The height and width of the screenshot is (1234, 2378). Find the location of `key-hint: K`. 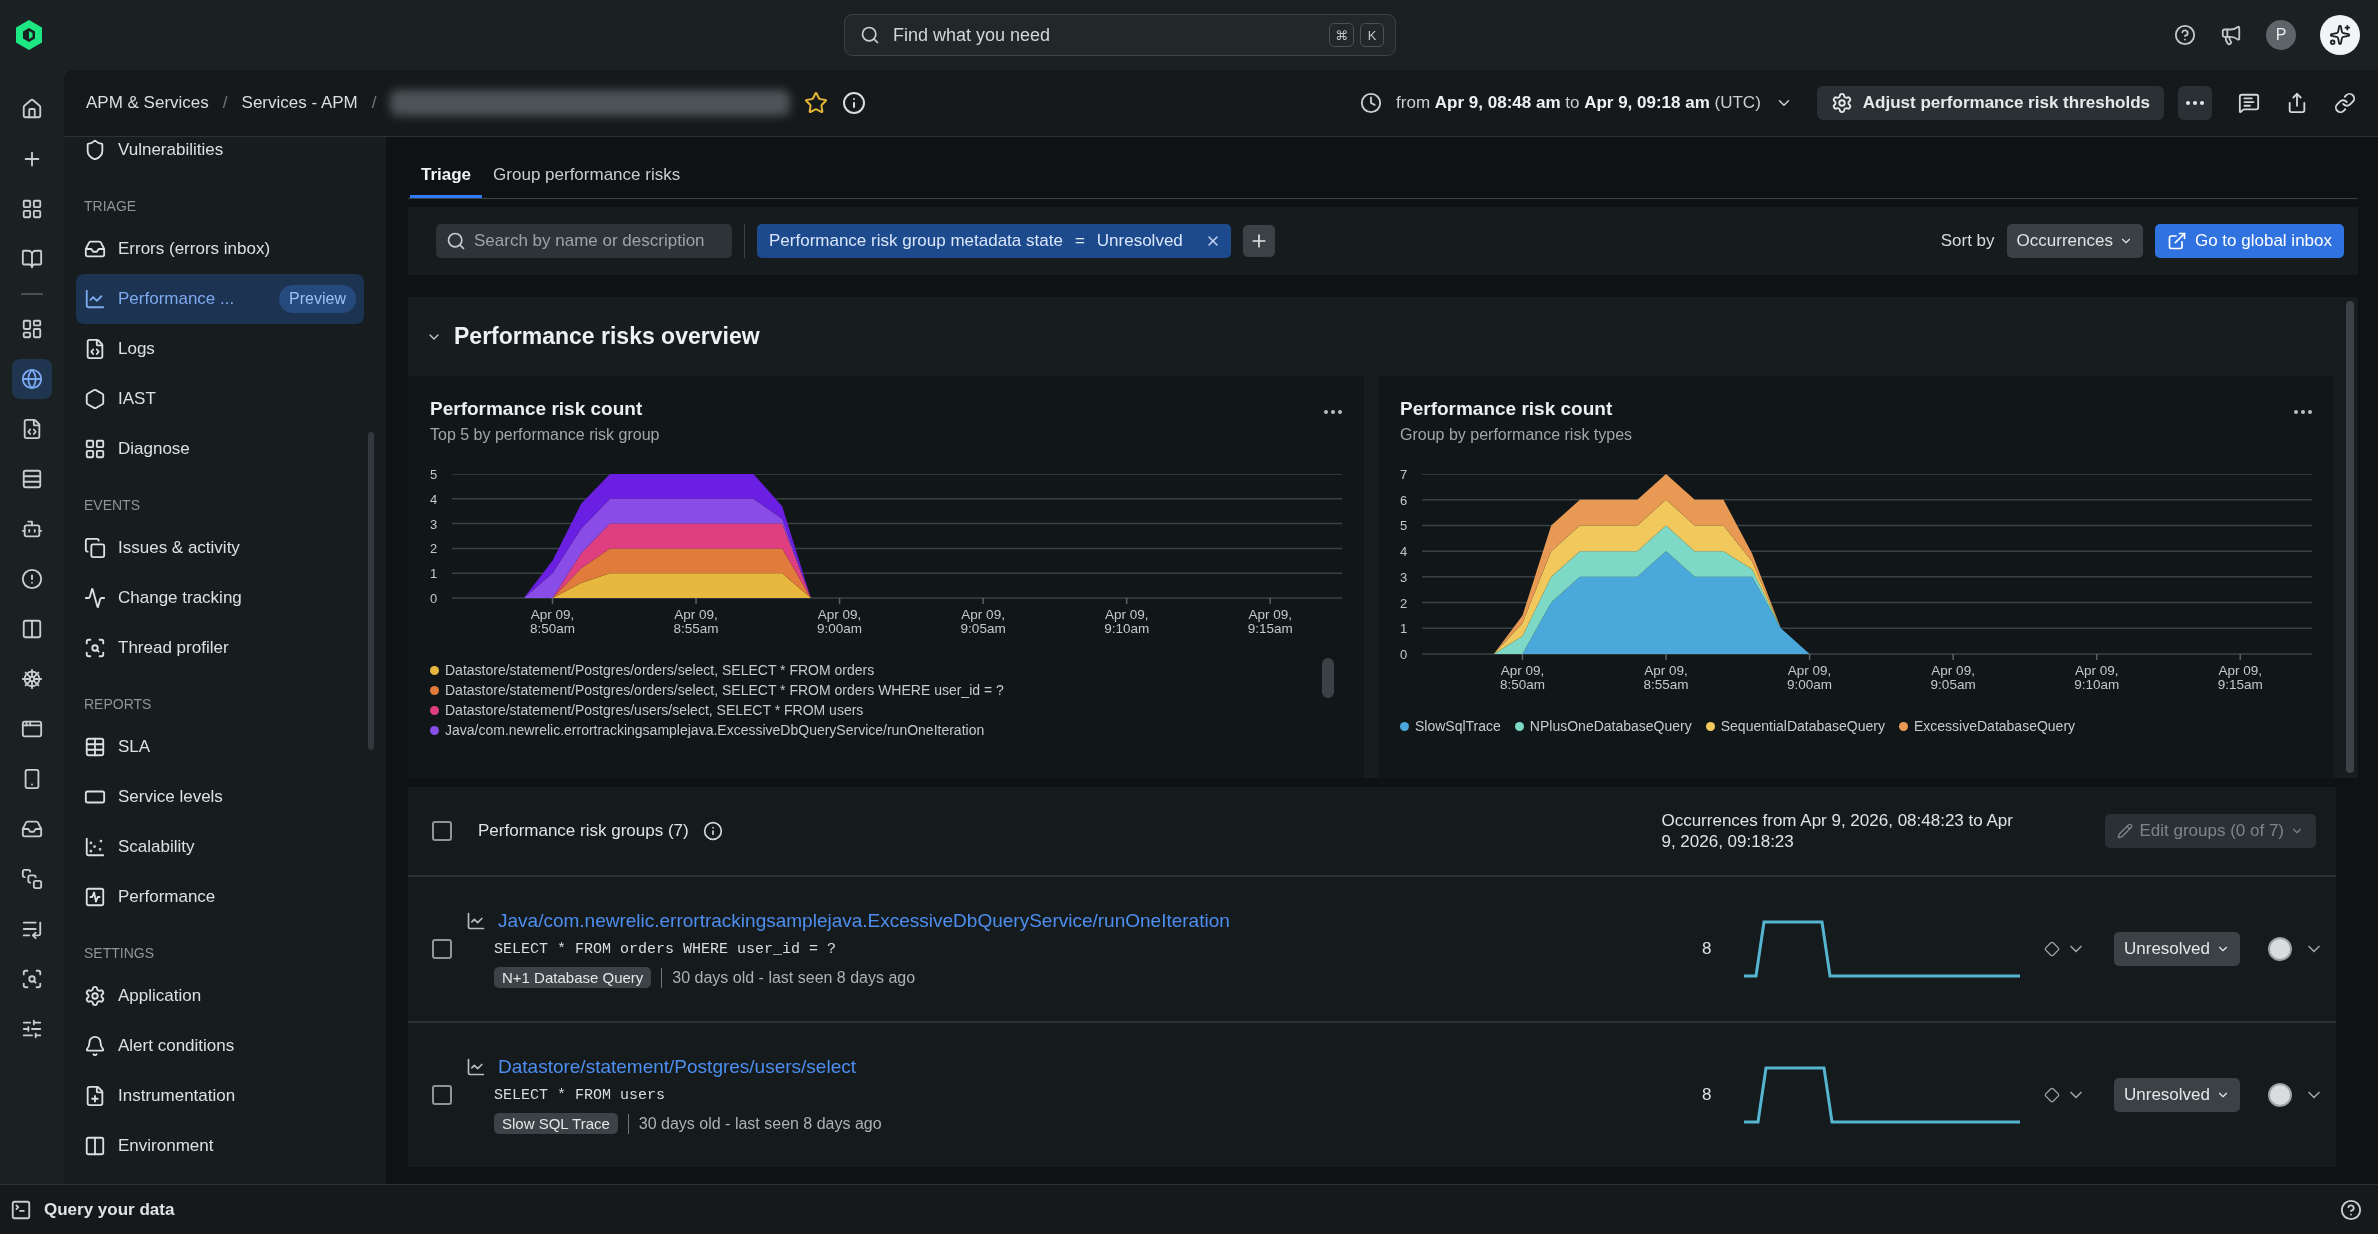

key-hint: K is located at coordinates (1372, 35).